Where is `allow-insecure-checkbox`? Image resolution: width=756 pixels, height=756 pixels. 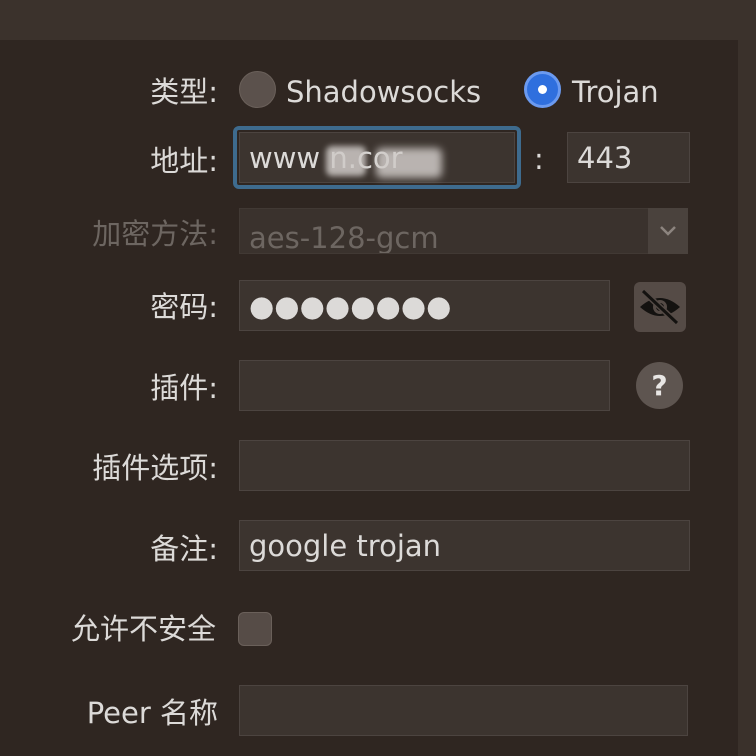 allow-insecure-checkbox is located at coordinates (255, 629).